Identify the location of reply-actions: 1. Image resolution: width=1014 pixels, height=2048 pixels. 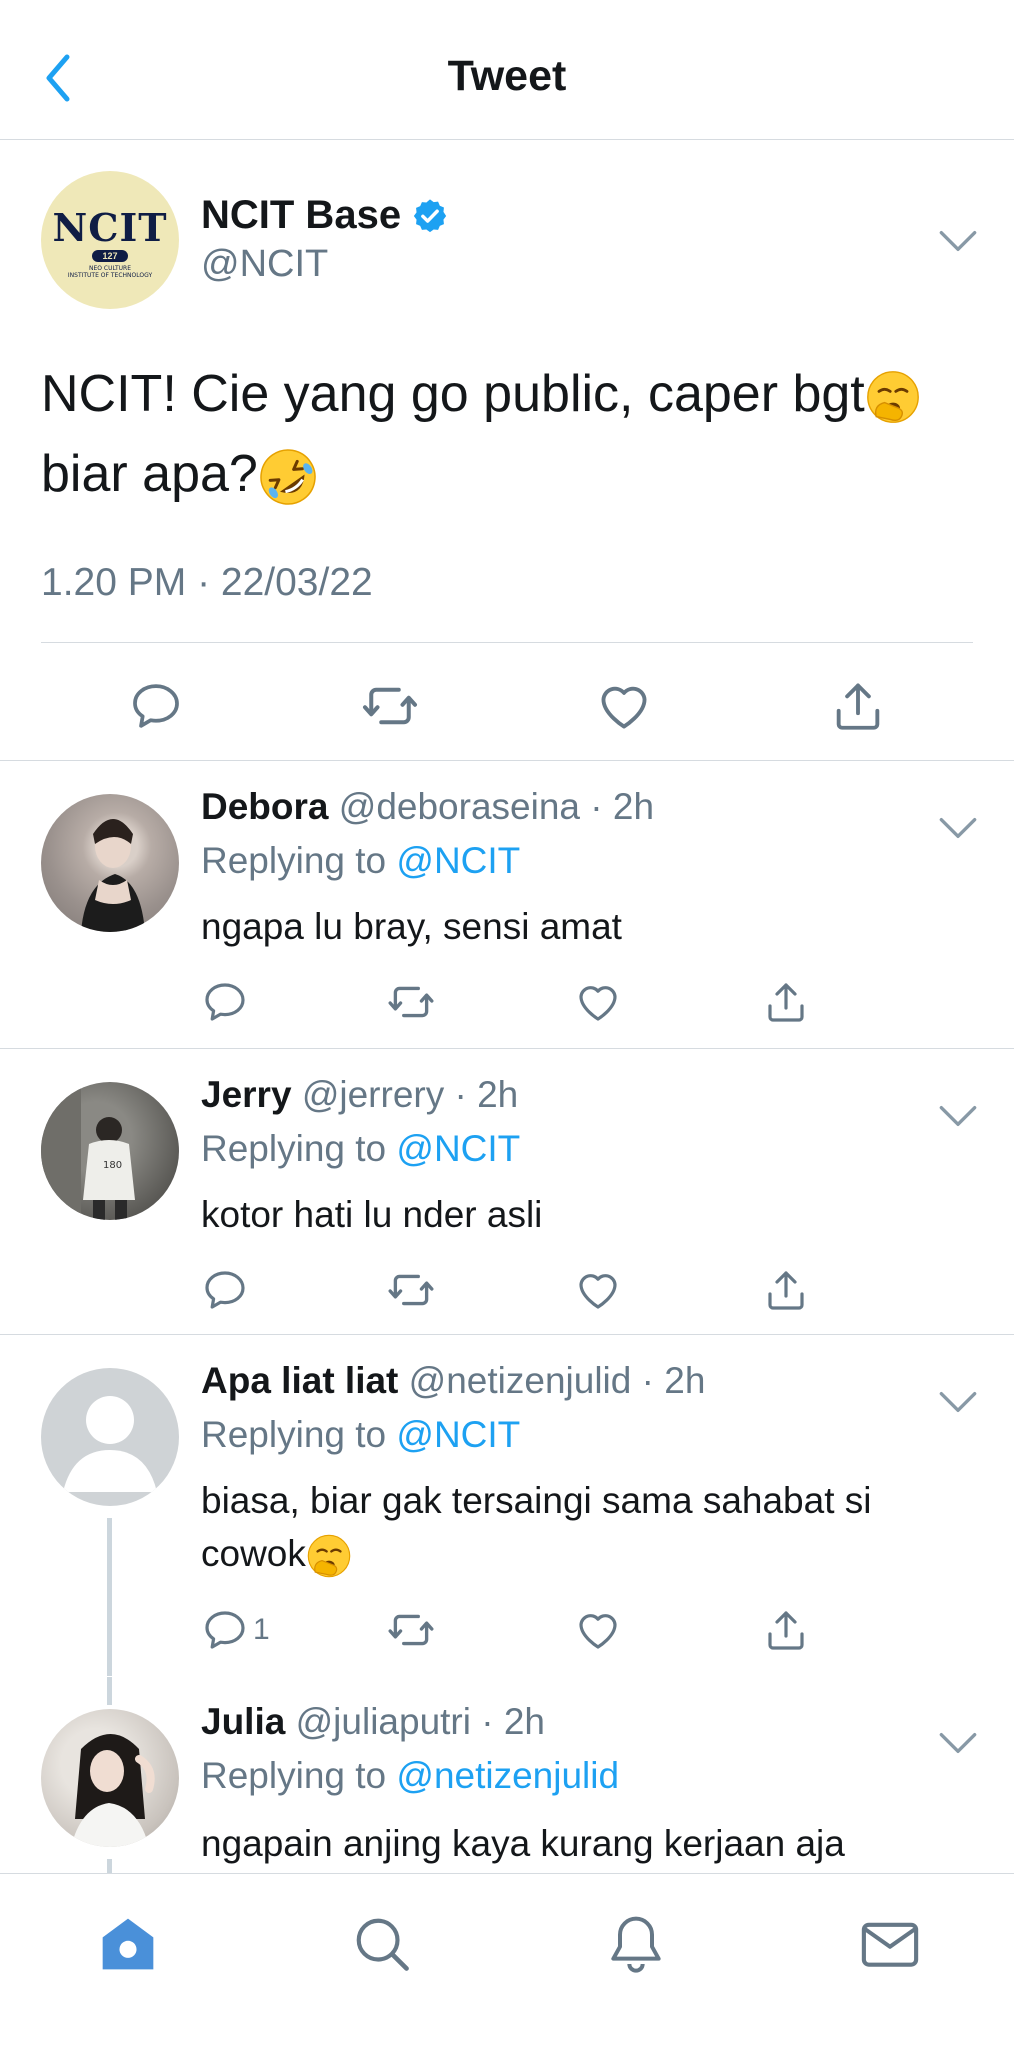
(521, 1630).